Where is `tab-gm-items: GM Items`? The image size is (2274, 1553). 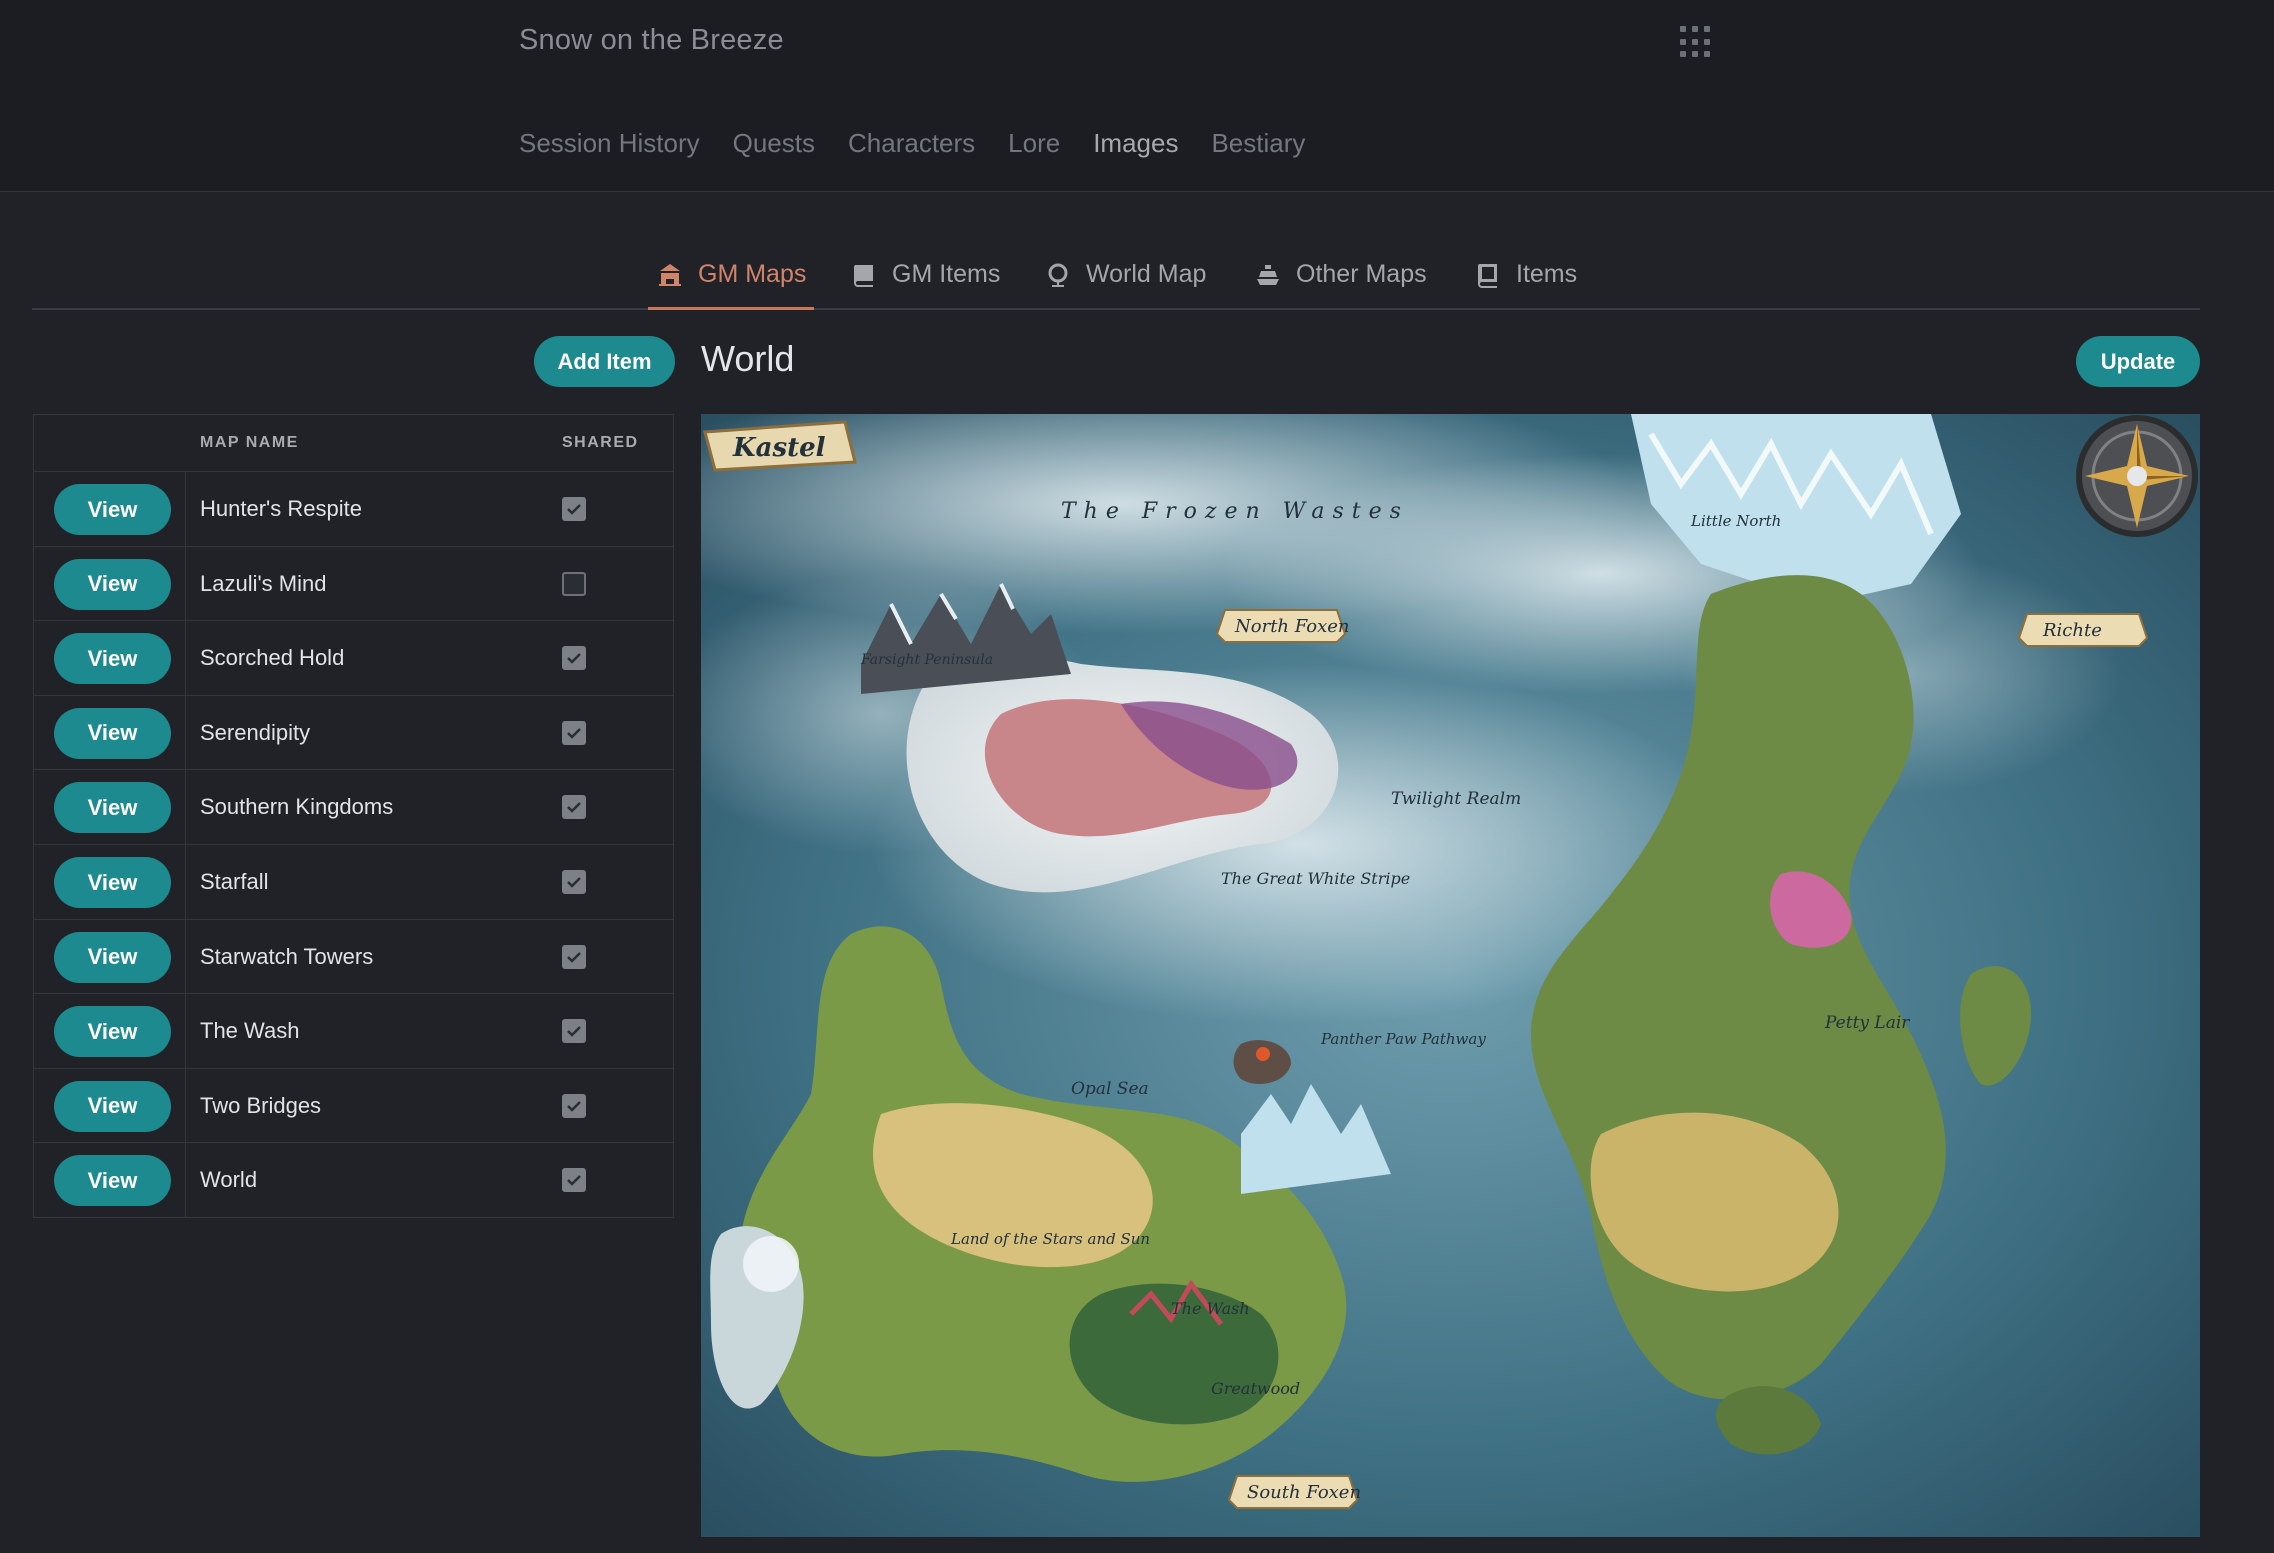 tab-gm-items: GM Items is located at coordinates (925, 281).